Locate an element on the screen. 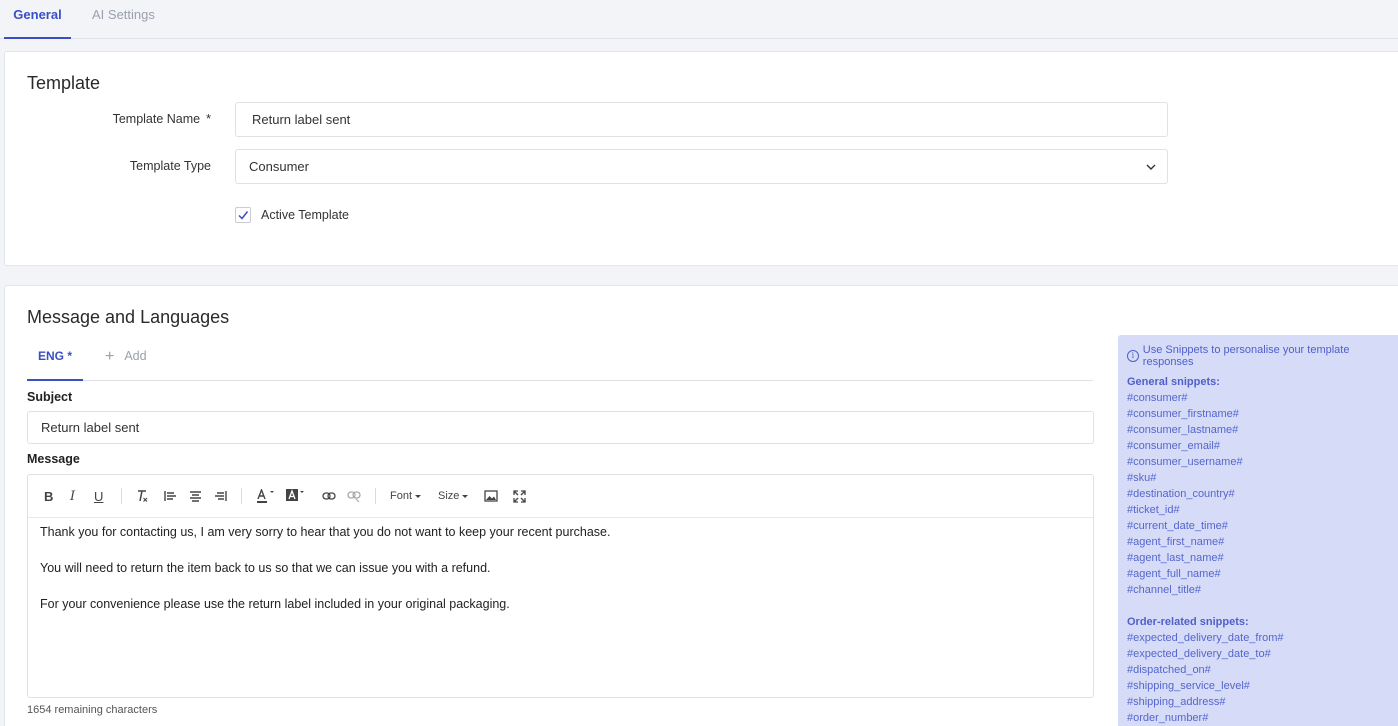 This screenshot has width=1398, height=726. general-snippets-heading: General snippets: is located at coordinates (1173, 382).